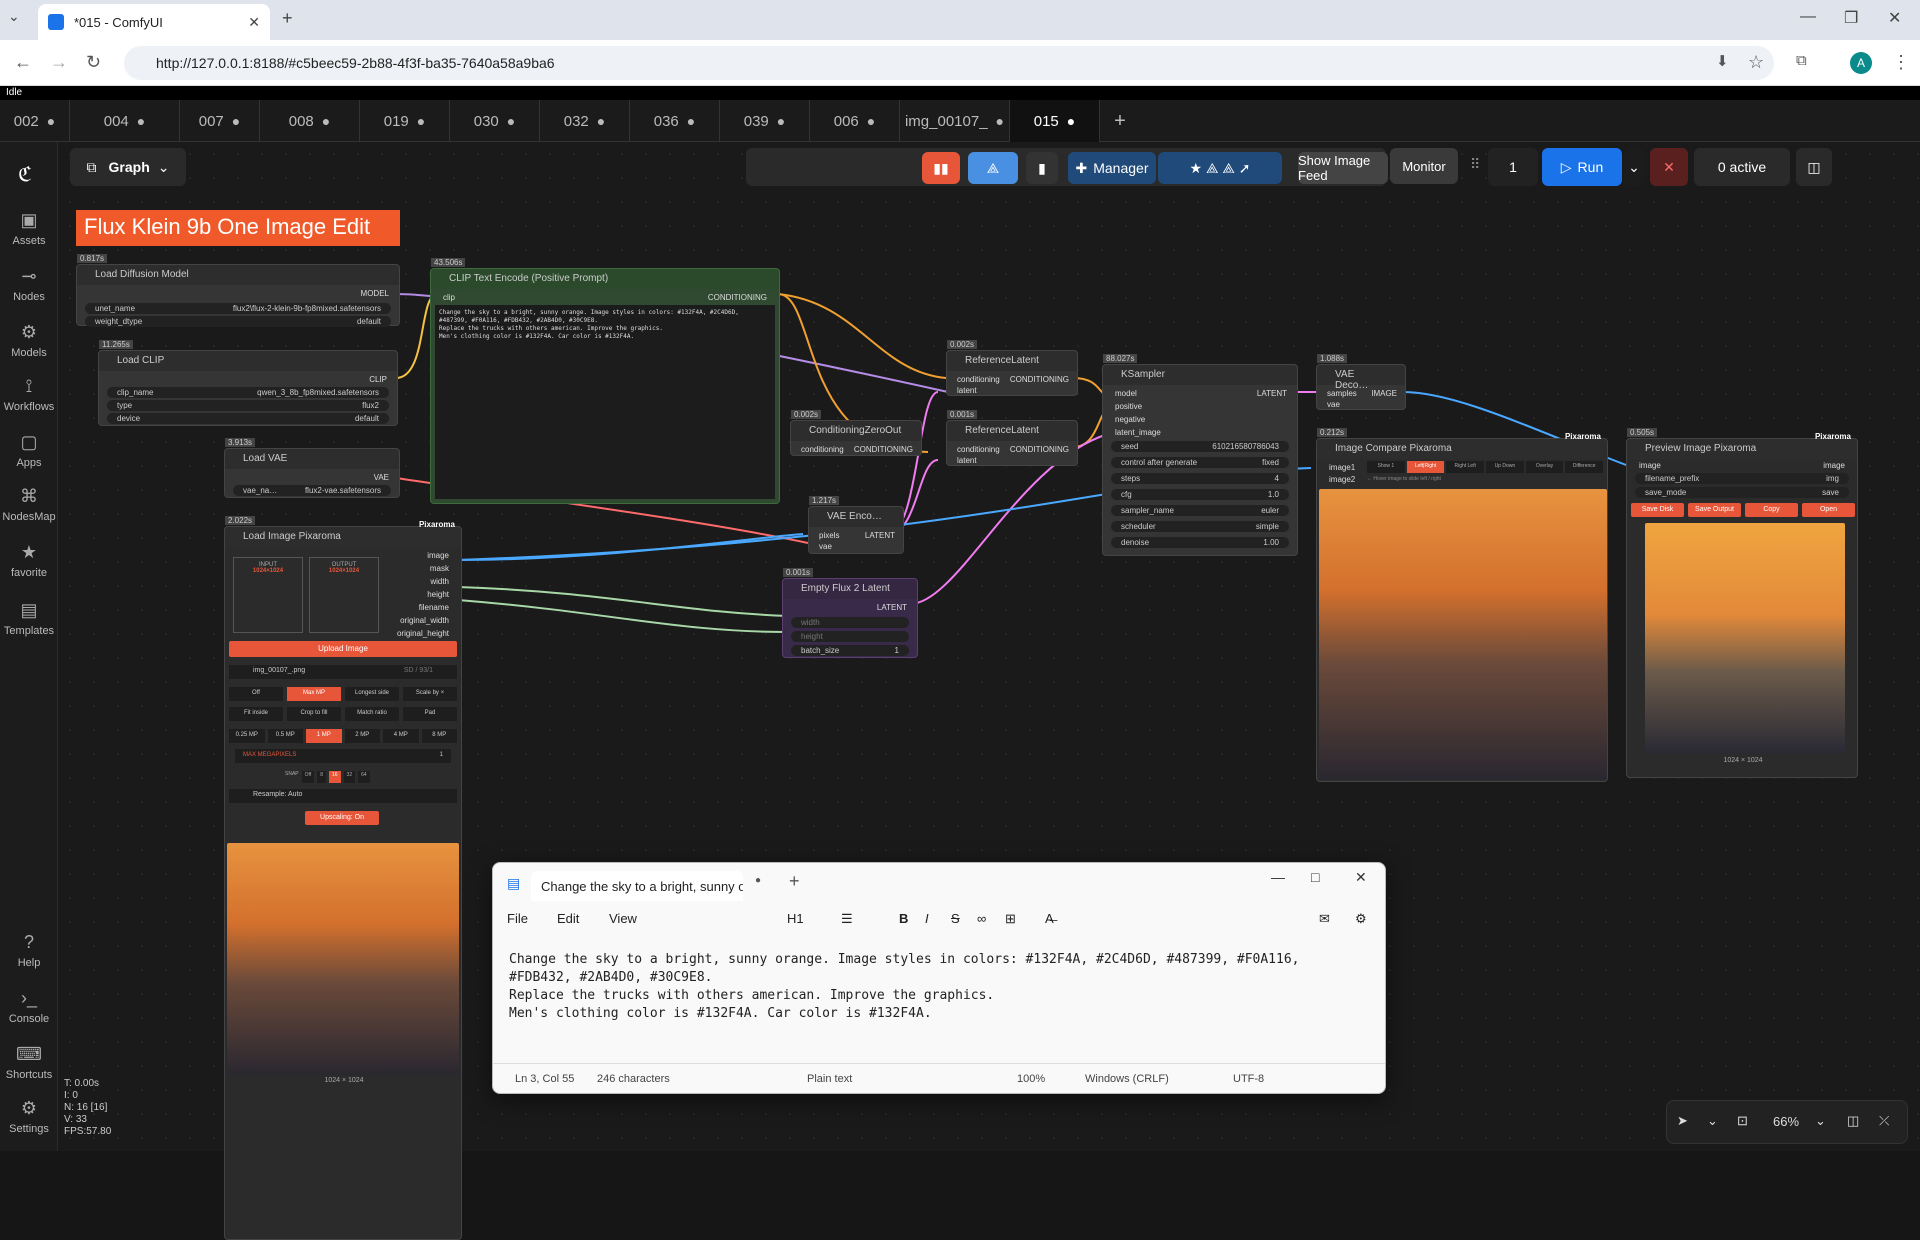  Describe the element at coordinates (1361, 919) in the screenshot. I see `gear-icon: ⚙` at that location.